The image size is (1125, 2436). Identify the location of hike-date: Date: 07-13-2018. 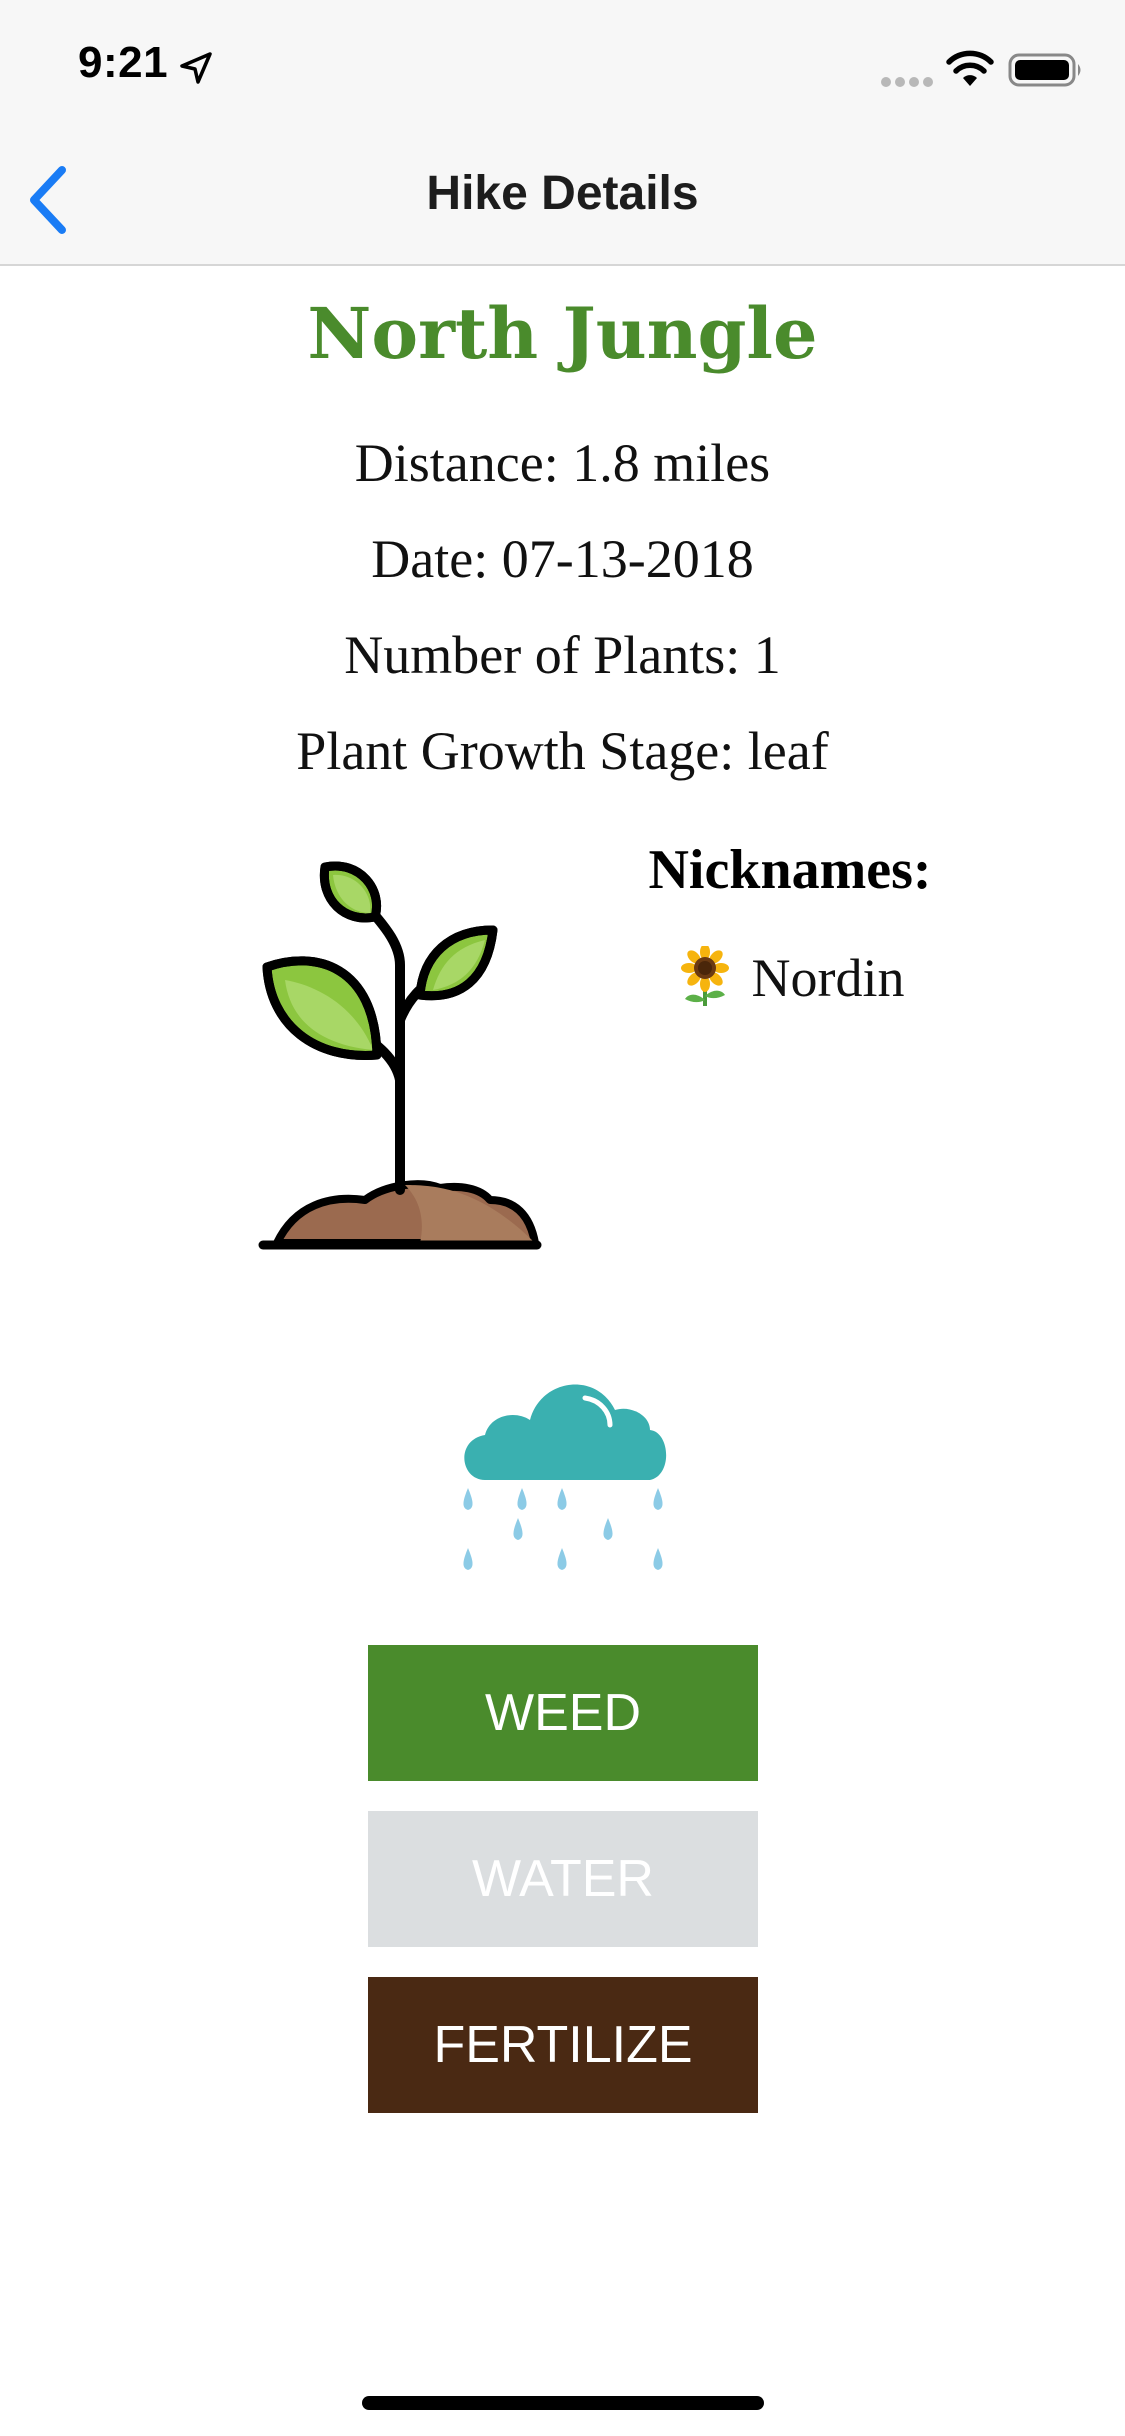
(562, 559).